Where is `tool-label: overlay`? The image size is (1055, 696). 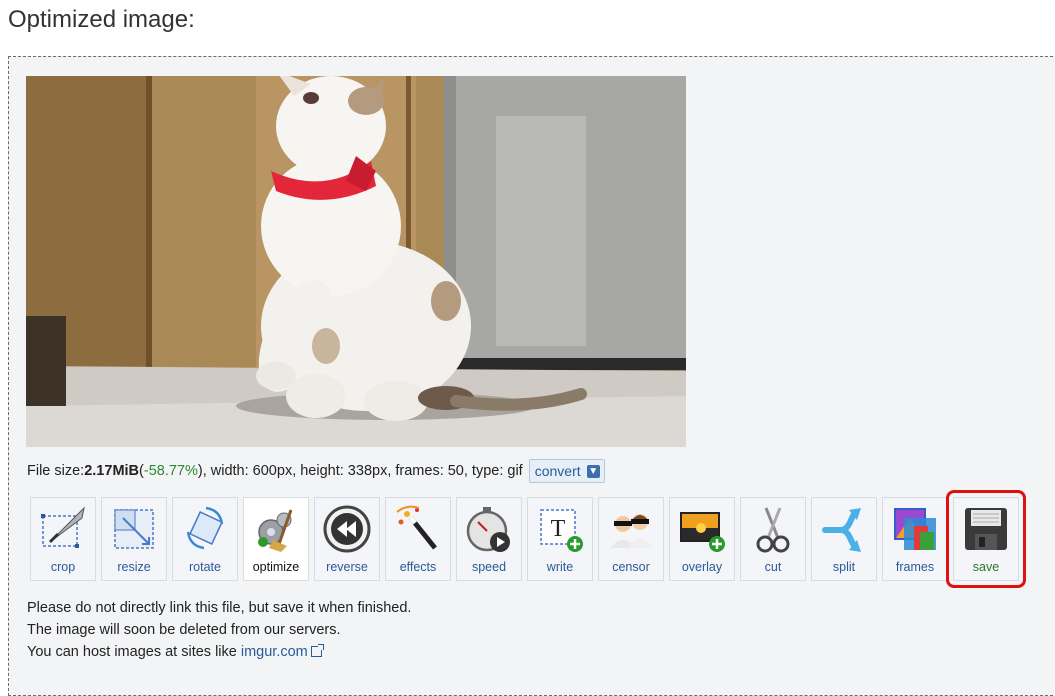 tool-label: overlay is located at coordinates (702, 567).